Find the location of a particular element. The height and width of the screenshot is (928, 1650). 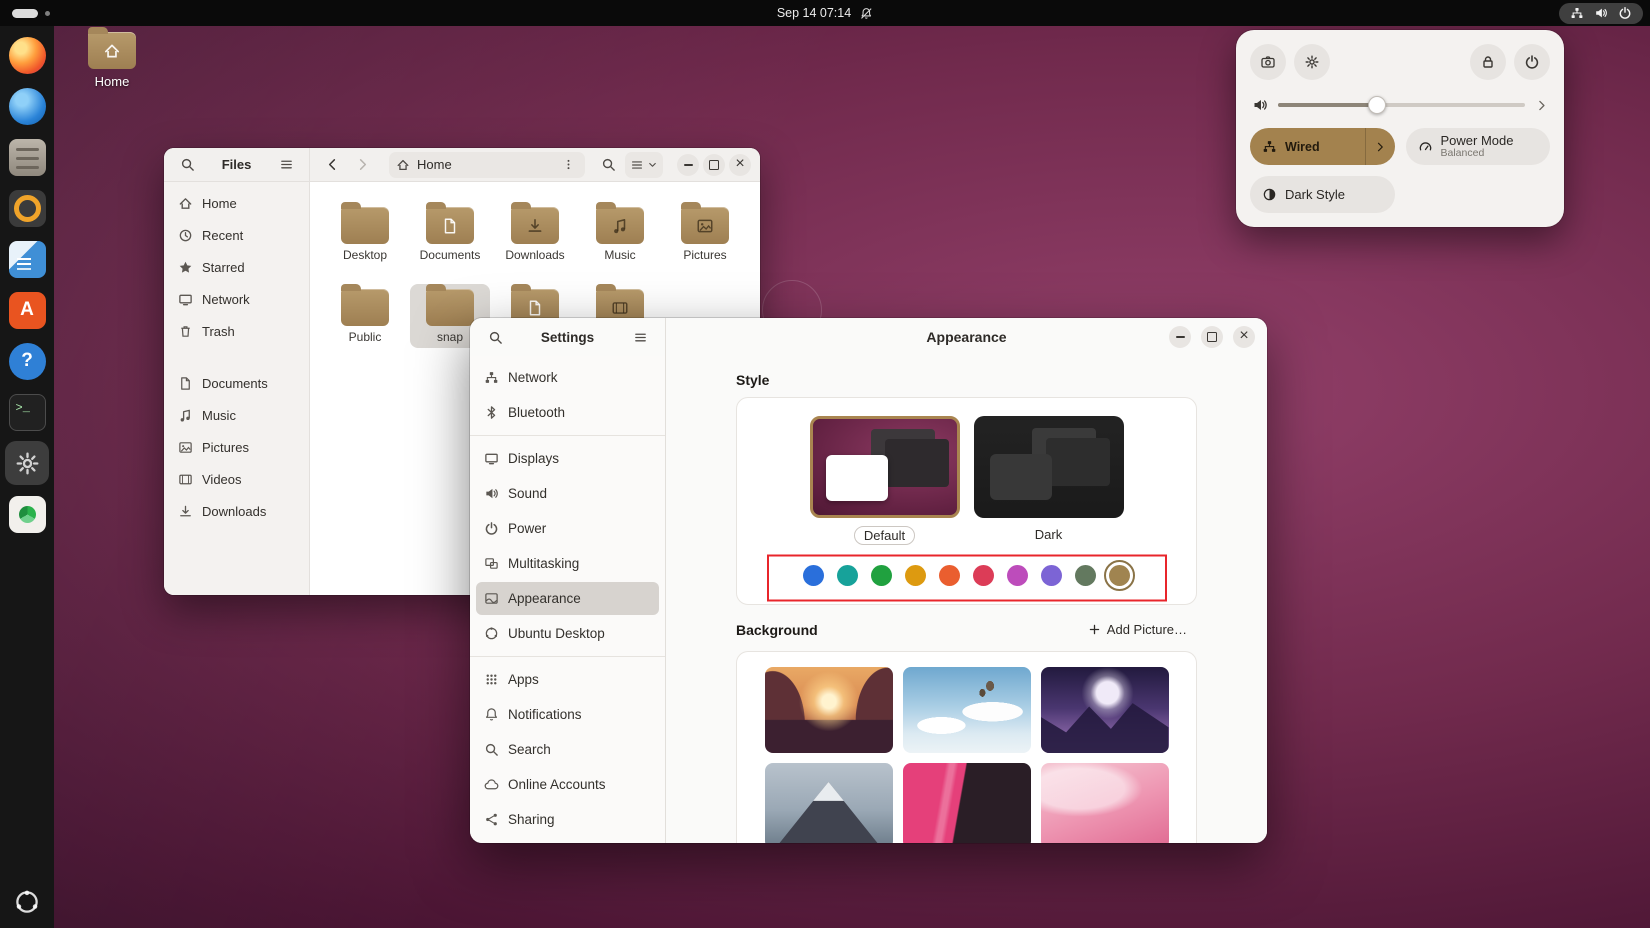

volume-slider is located at coordinates (1401, 105).